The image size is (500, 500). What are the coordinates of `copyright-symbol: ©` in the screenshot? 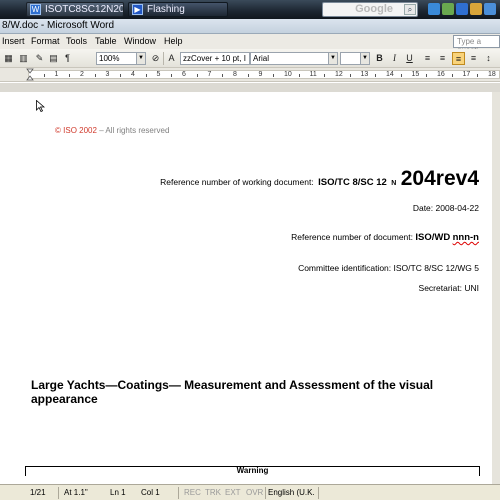 It's located at (58, 130).